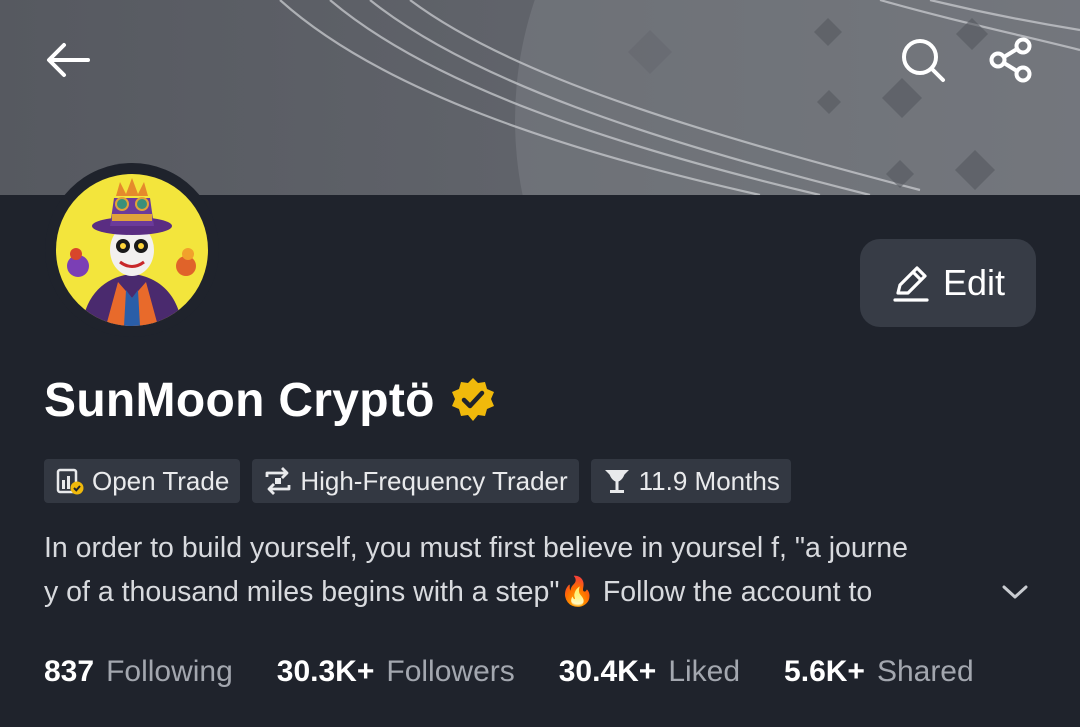  Describe the element at coordinates (70, 481) in the screenshot. I see `open-trade-icon` at that location.